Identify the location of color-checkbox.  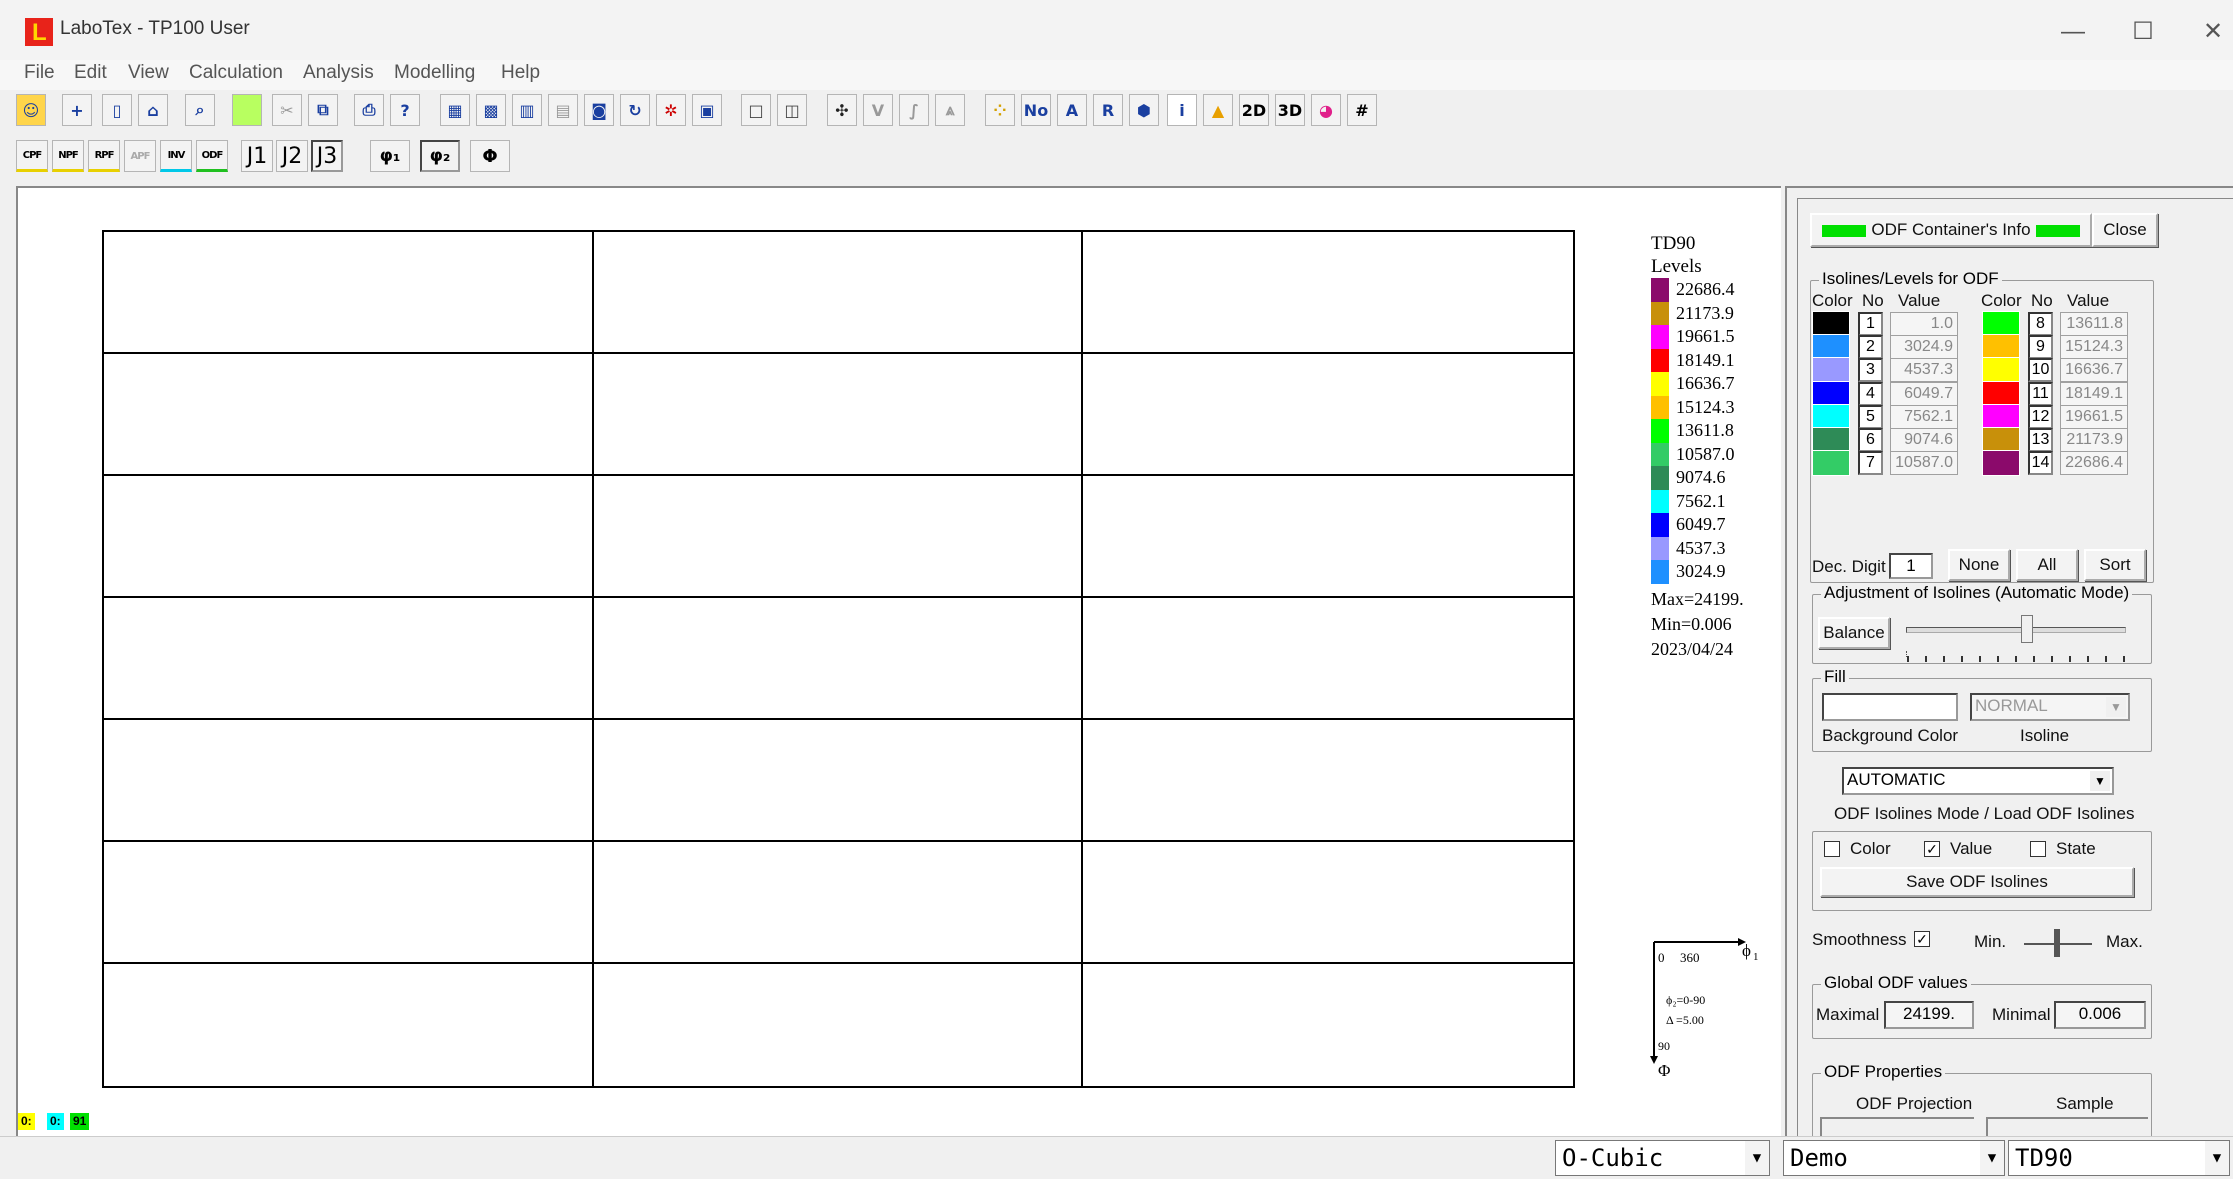
(1832, 849).